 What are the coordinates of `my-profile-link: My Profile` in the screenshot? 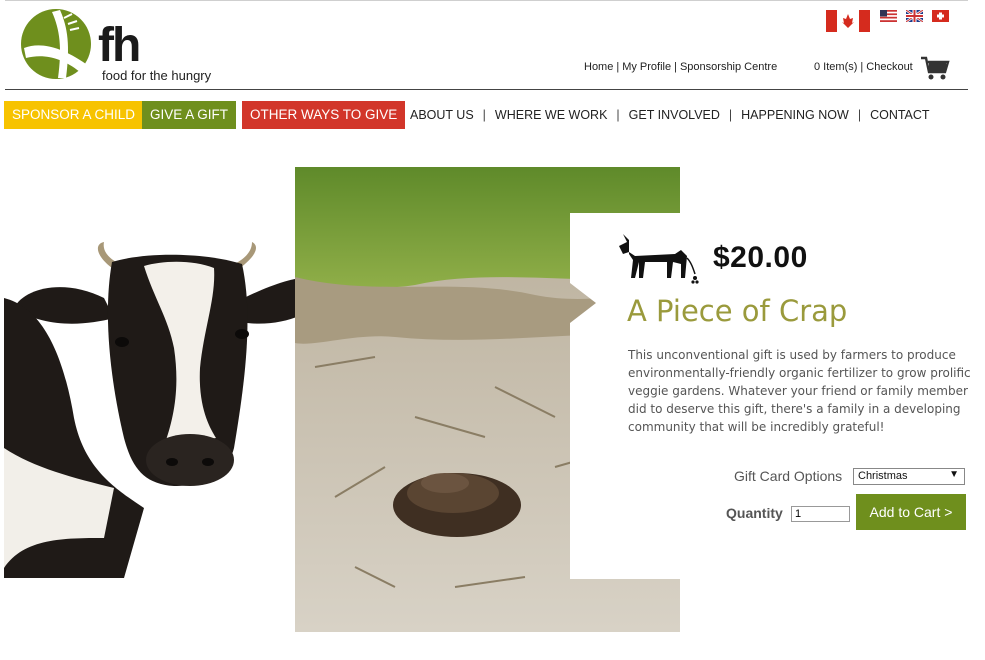 It's located at (646, 67).